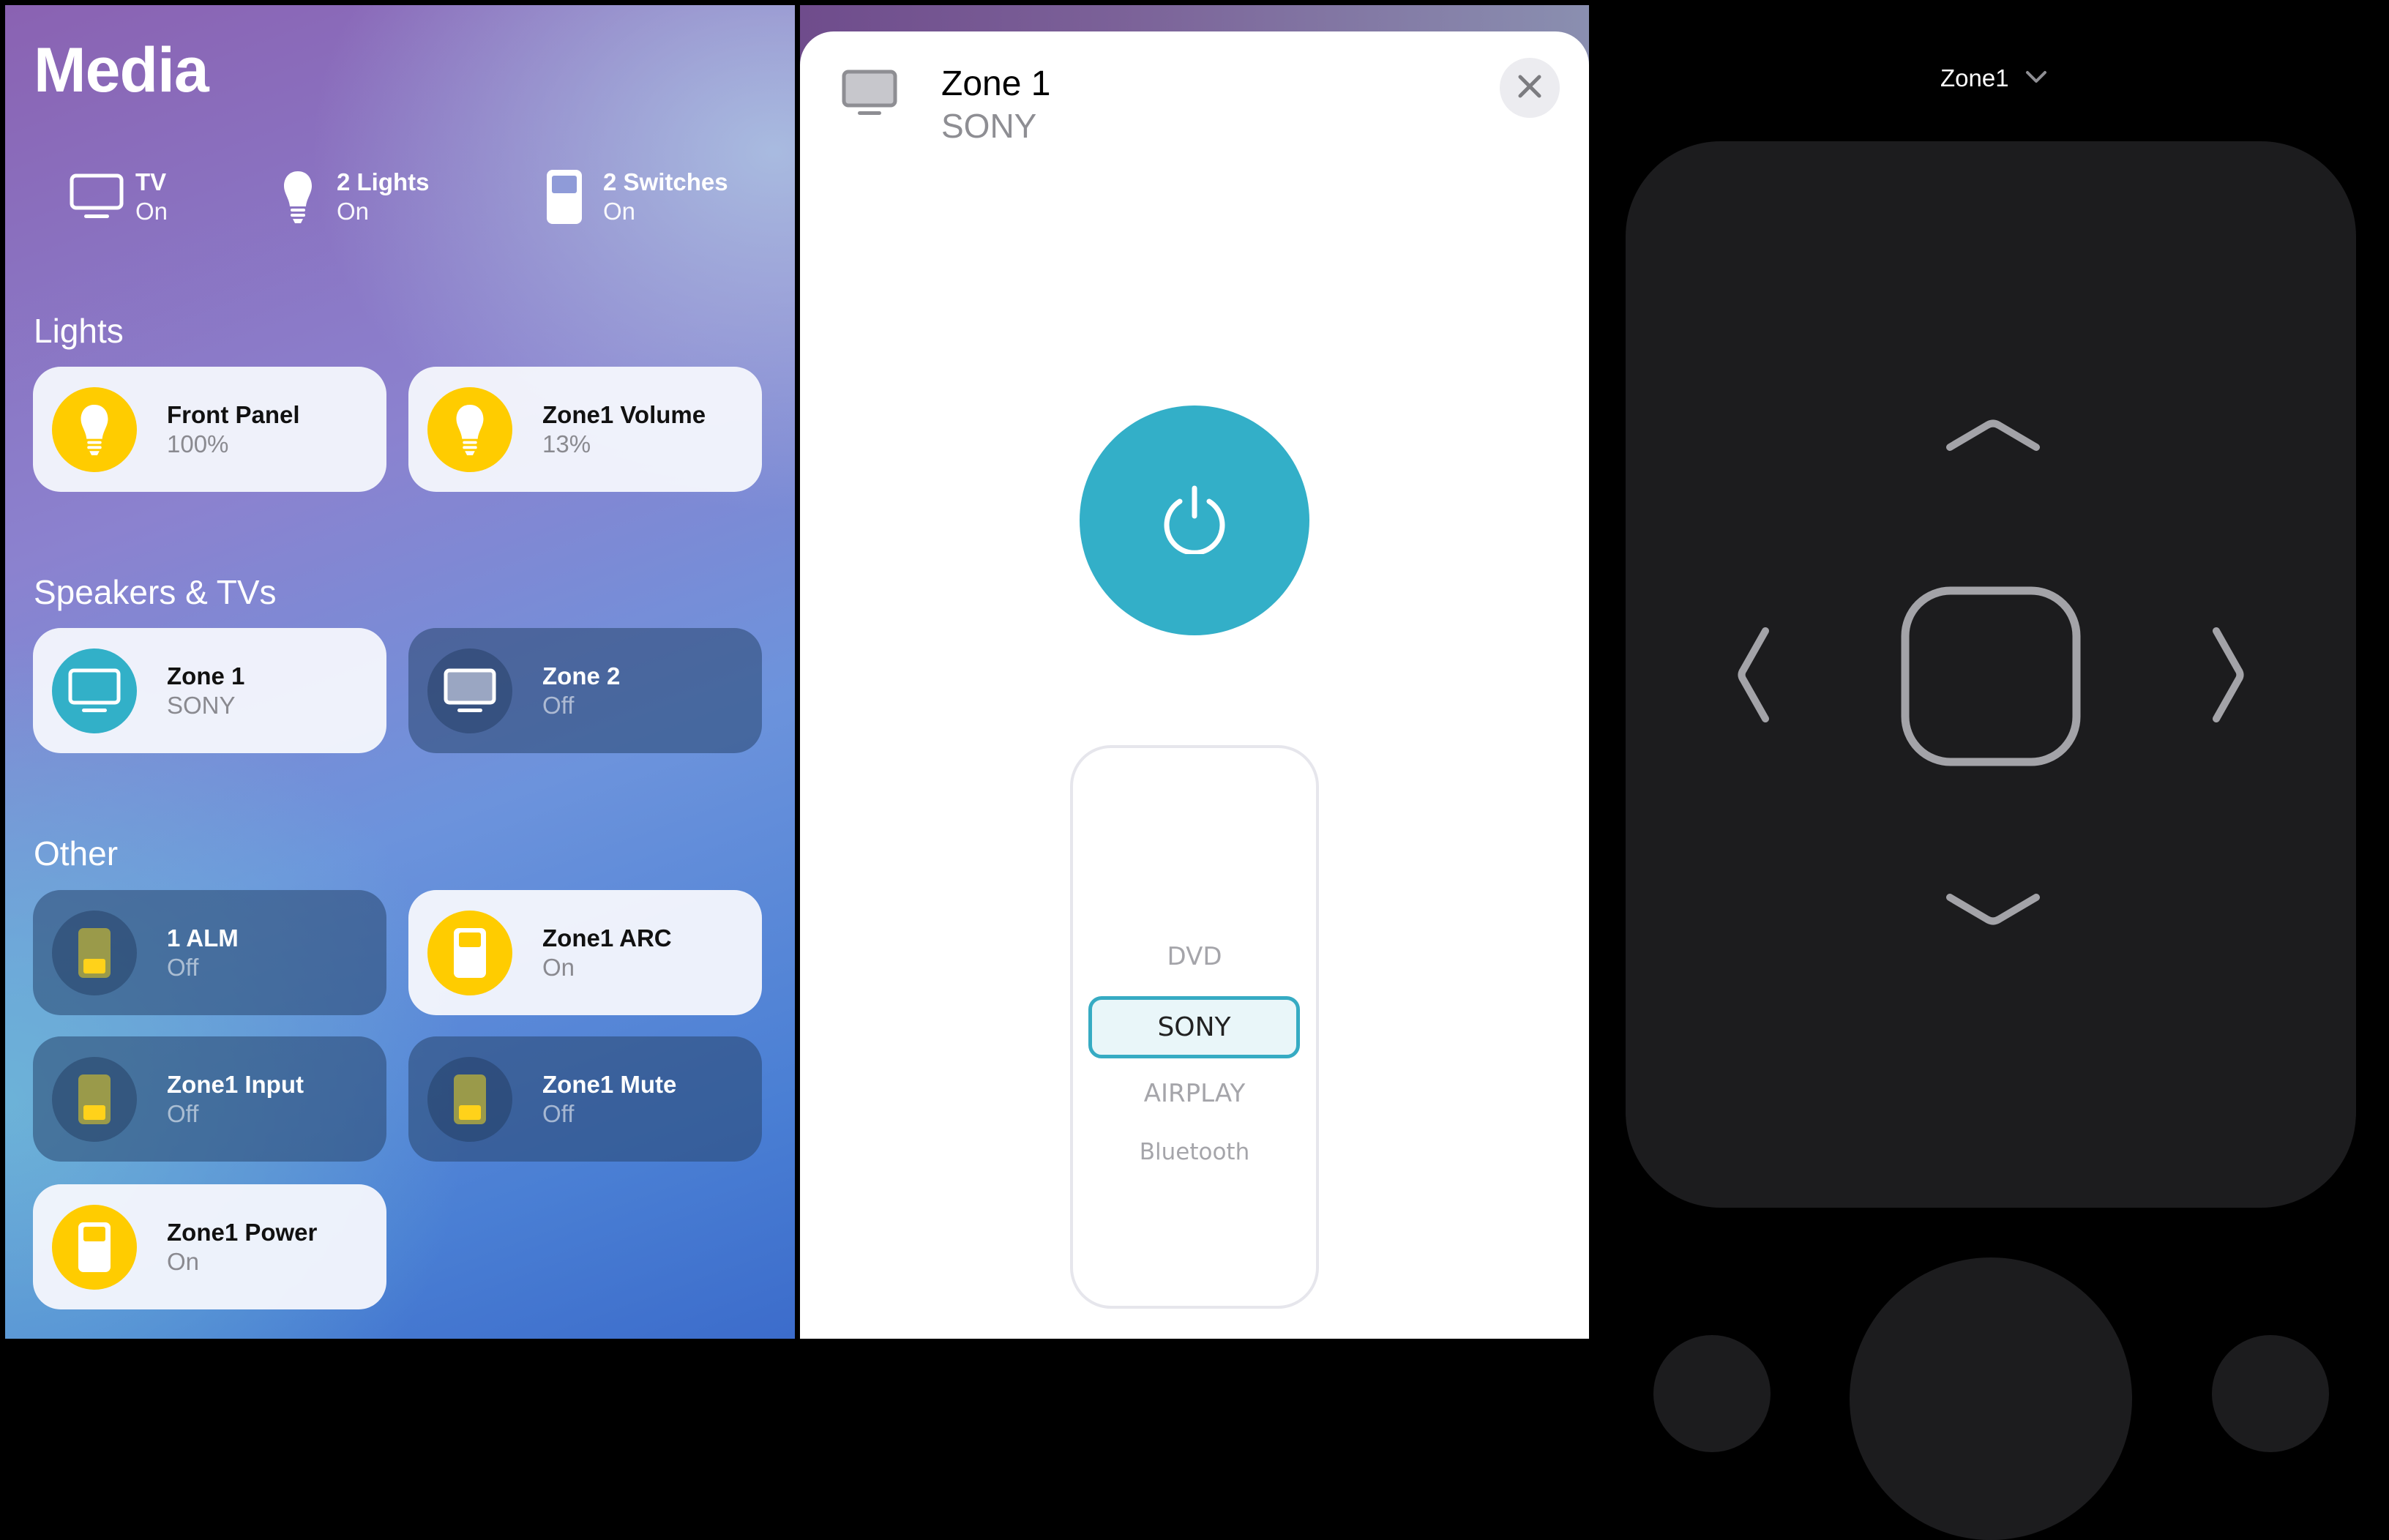  What do you see at coordinates (566, 444) in the screenshot?
I see `tile-status: 13%` at bounding box center [566, 444].